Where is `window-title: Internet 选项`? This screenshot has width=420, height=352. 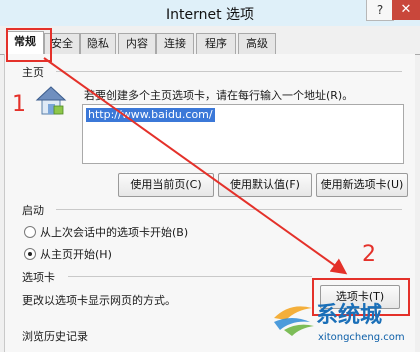
window-title: Internet 选项 is located at coordinates (210, 15).